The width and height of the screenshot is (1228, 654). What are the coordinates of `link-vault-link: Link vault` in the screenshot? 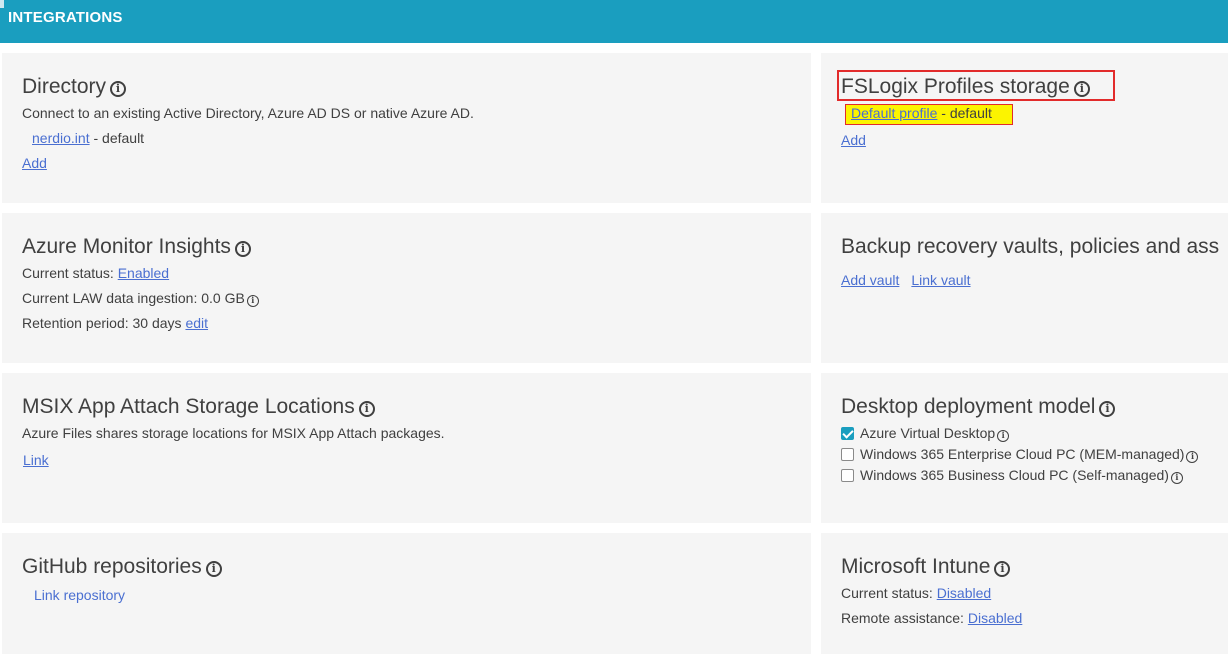 It's located at (940, 280).